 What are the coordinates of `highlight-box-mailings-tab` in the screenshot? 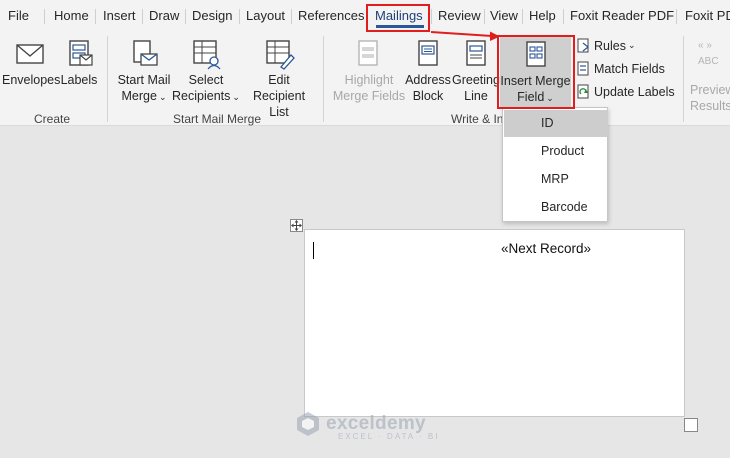 It's located at (398, 18).